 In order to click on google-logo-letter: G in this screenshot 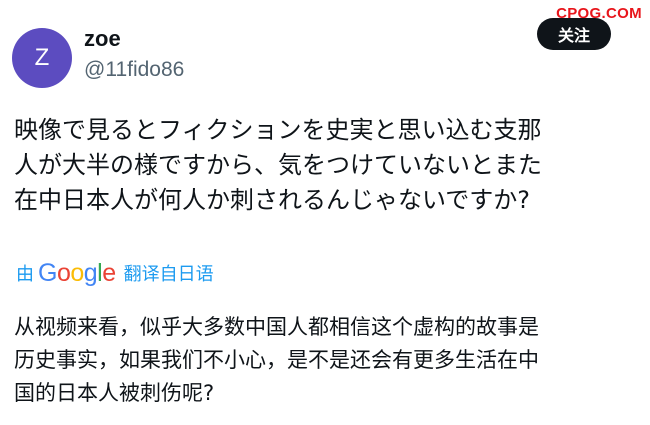, I will do `click(47, 272)`.